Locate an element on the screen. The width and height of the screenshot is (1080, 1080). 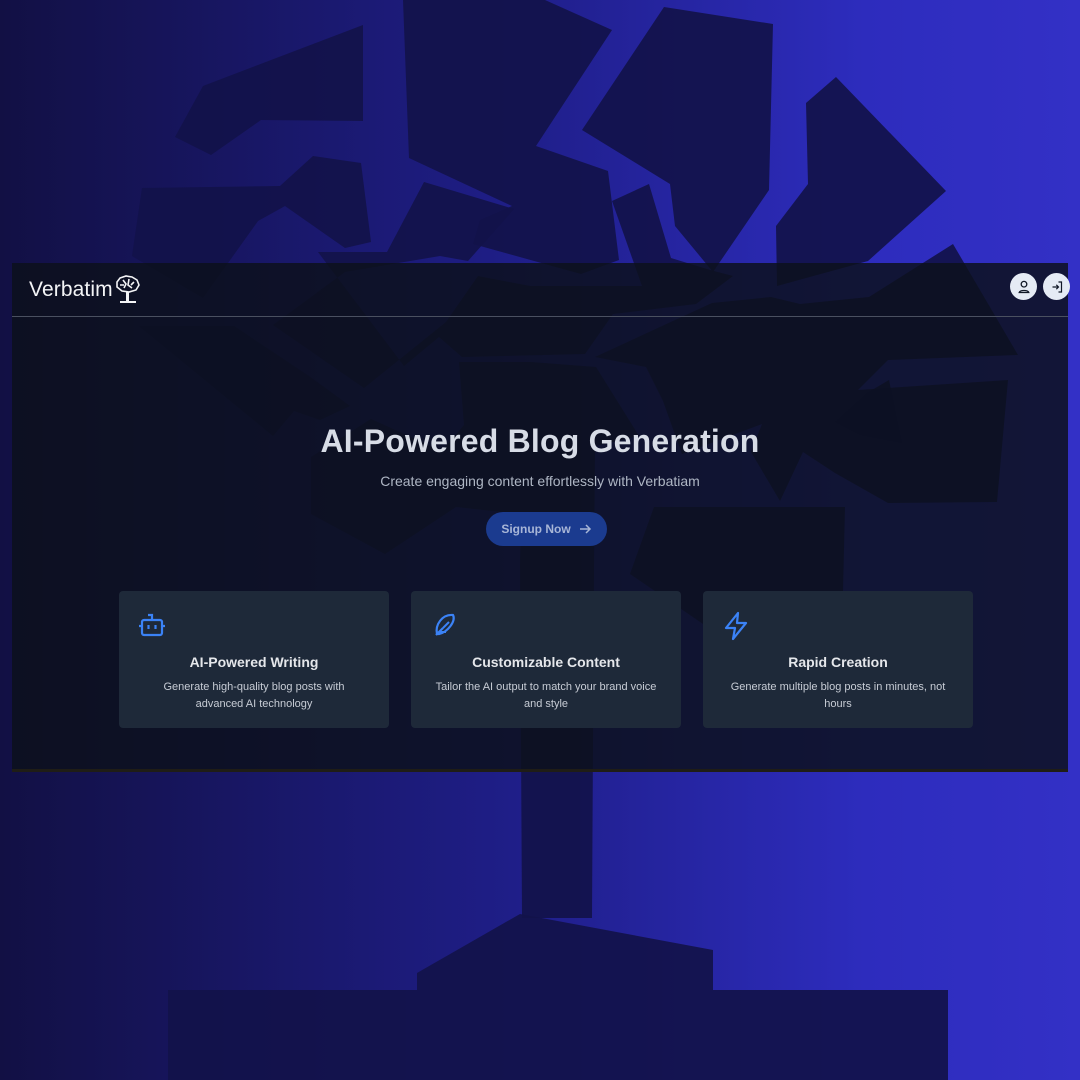
profile-button is located at coordinates (1023, 286).